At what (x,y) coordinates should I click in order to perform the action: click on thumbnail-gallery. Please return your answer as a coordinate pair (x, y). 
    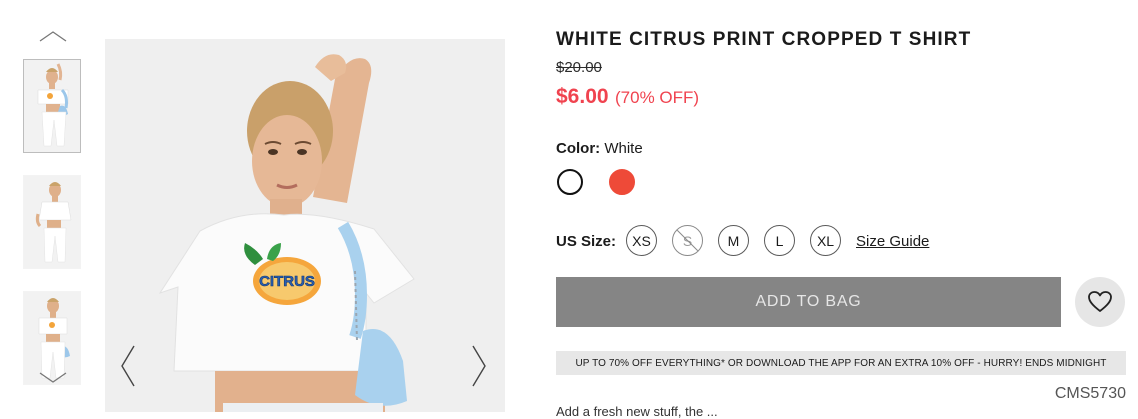
    Looking at the image, I should click on (53, 220).